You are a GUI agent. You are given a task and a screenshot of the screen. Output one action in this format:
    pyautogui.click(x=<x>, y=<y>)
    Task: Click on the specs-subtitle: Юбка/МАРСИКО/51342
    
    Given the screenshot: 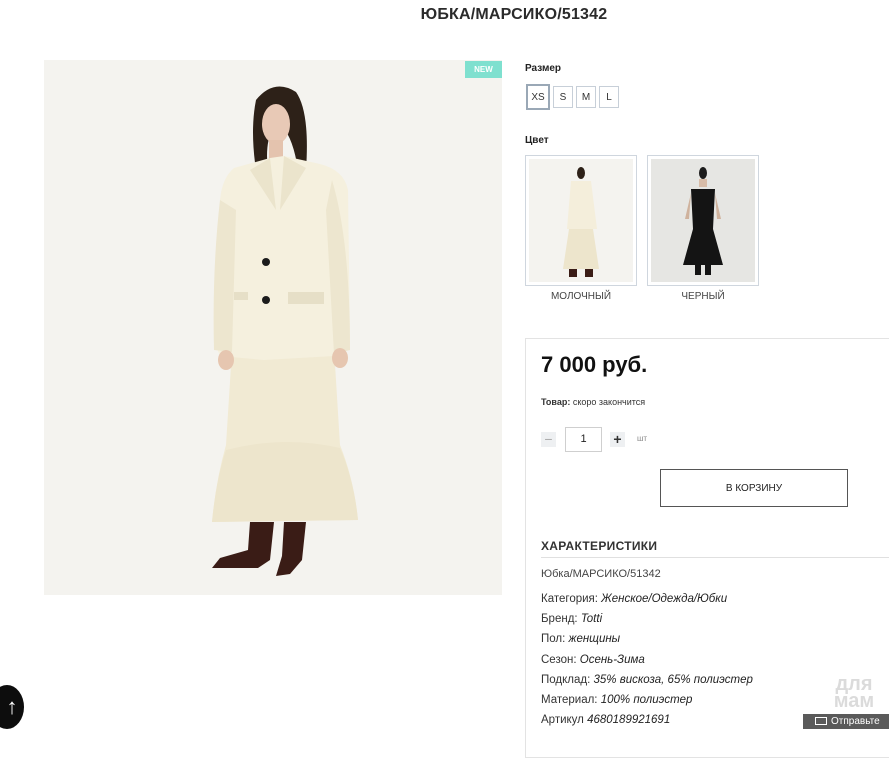 What is the action you would take?
    pyautogui.click(x=601, y=574)
    